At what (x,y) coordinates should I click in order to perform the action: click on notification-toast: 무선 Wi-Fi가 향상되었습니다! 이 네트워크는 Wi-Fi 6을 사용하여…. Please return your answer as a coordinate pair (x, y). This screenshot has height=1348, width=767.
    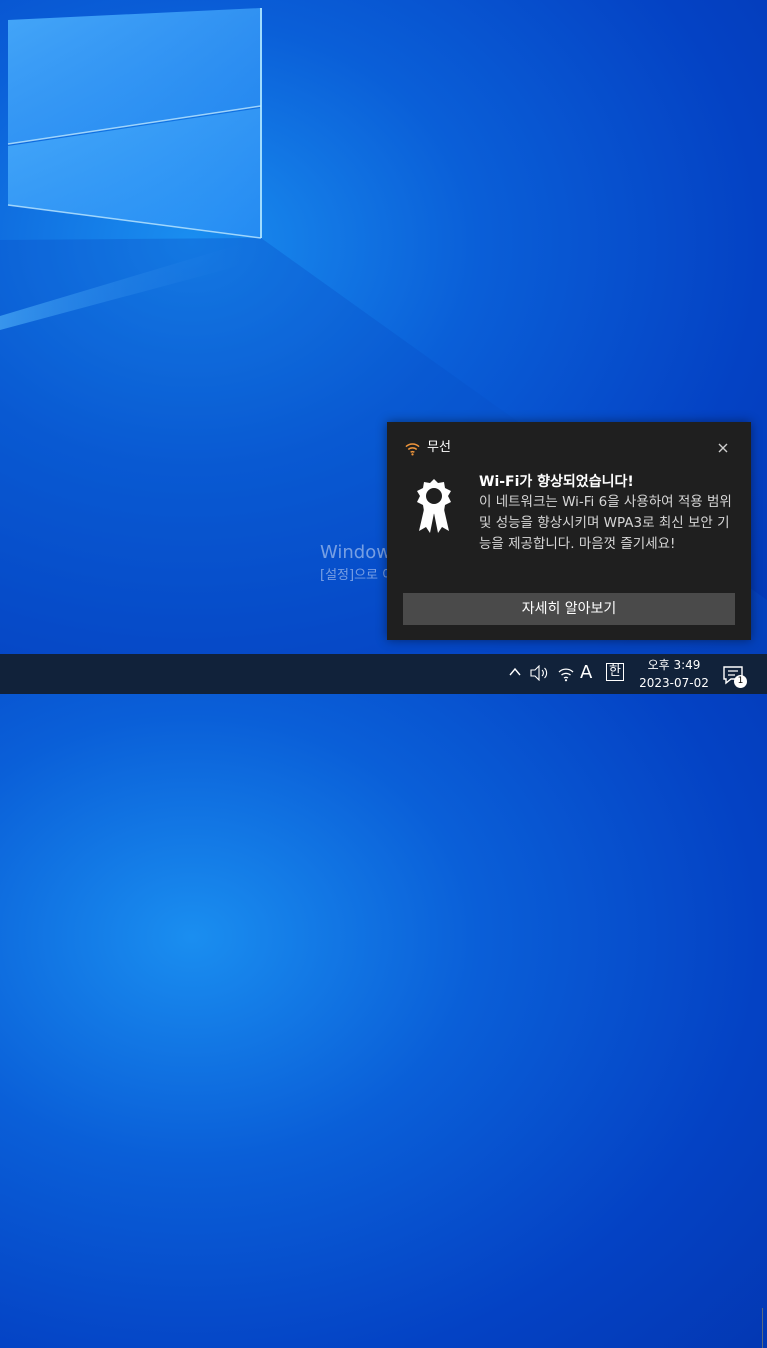
    Looking at the image, I should click on (569, 531).